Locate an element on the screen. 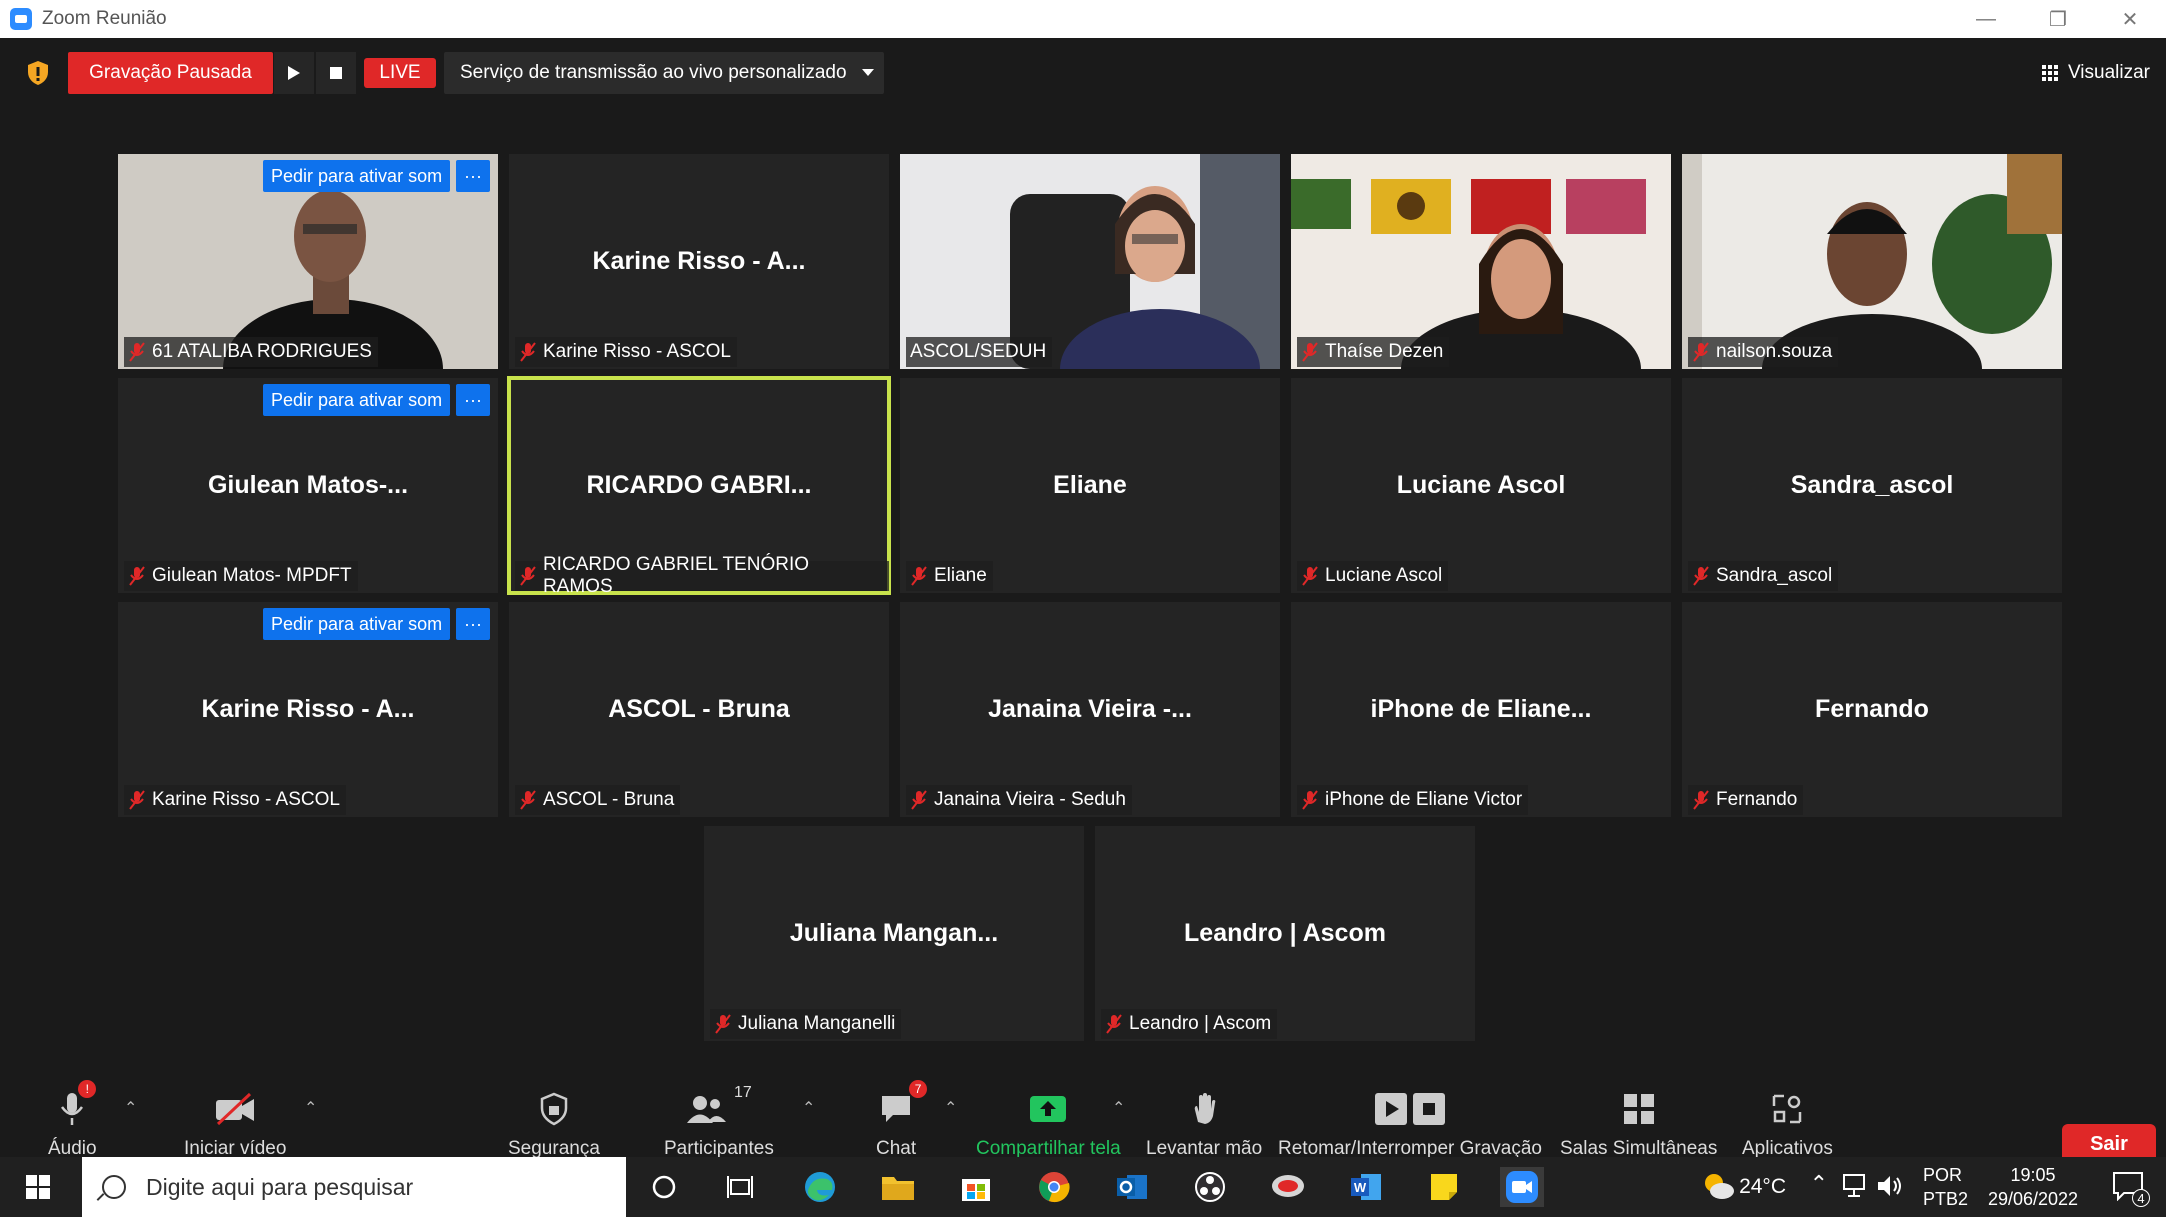 This screenshot has height=1217, width=2166. participant-tile: Leandro | Ascom Leandro | Ascom is located at coordinates (1285, 933).